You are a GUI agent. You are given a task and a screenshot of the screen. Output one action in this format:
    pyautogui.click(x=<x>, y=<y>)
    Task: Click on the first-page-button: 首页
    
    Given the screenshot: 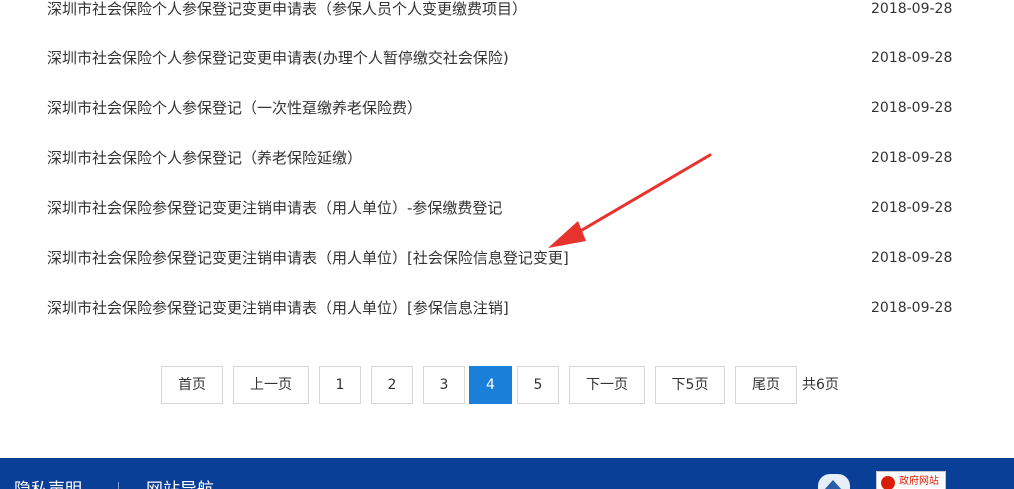 What is the action you would take?
    pyautogui.click(x=192, y=385)
    